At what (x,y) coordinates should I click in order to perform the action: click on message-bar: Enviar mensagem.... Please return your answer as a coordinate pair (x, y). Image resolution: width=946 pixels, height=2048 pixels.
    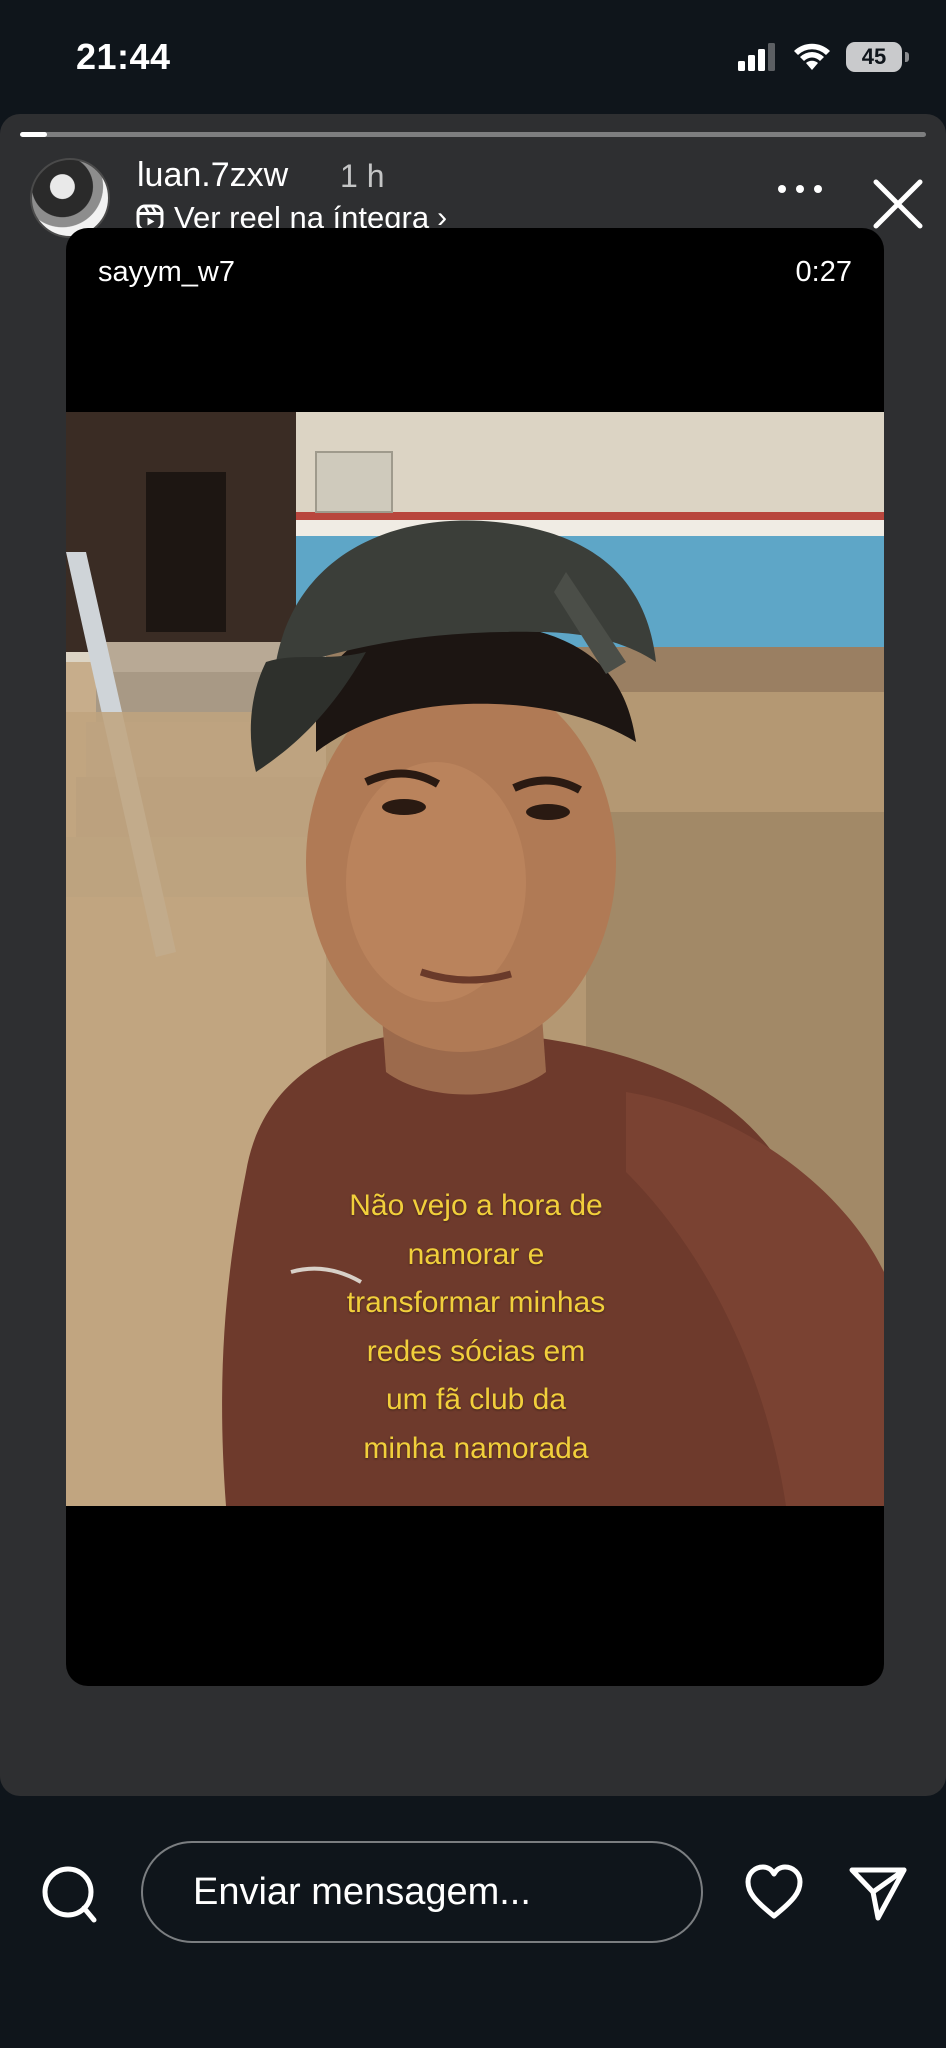
    Looking at the image, I should click on (473, 1924).